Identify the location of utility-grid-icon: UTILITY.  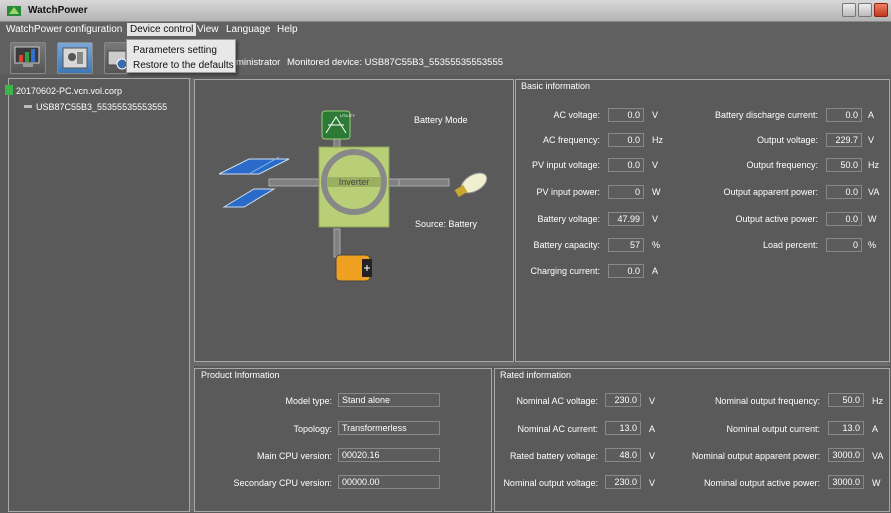
(338, 125).